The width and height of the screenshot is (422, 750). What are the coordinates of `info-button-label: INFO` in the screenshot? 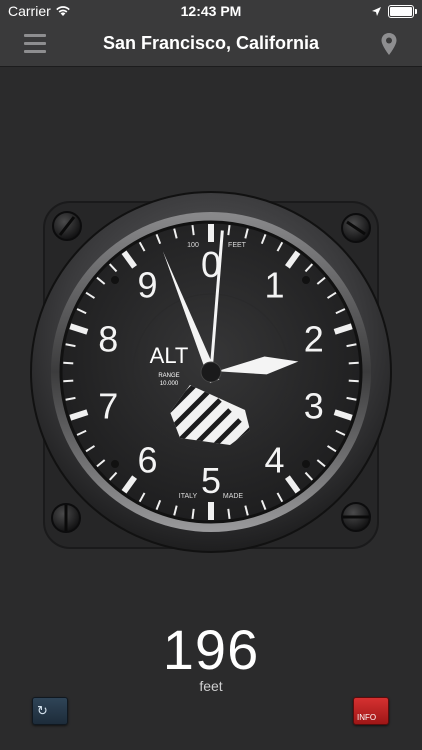 It's located at (367, 717).